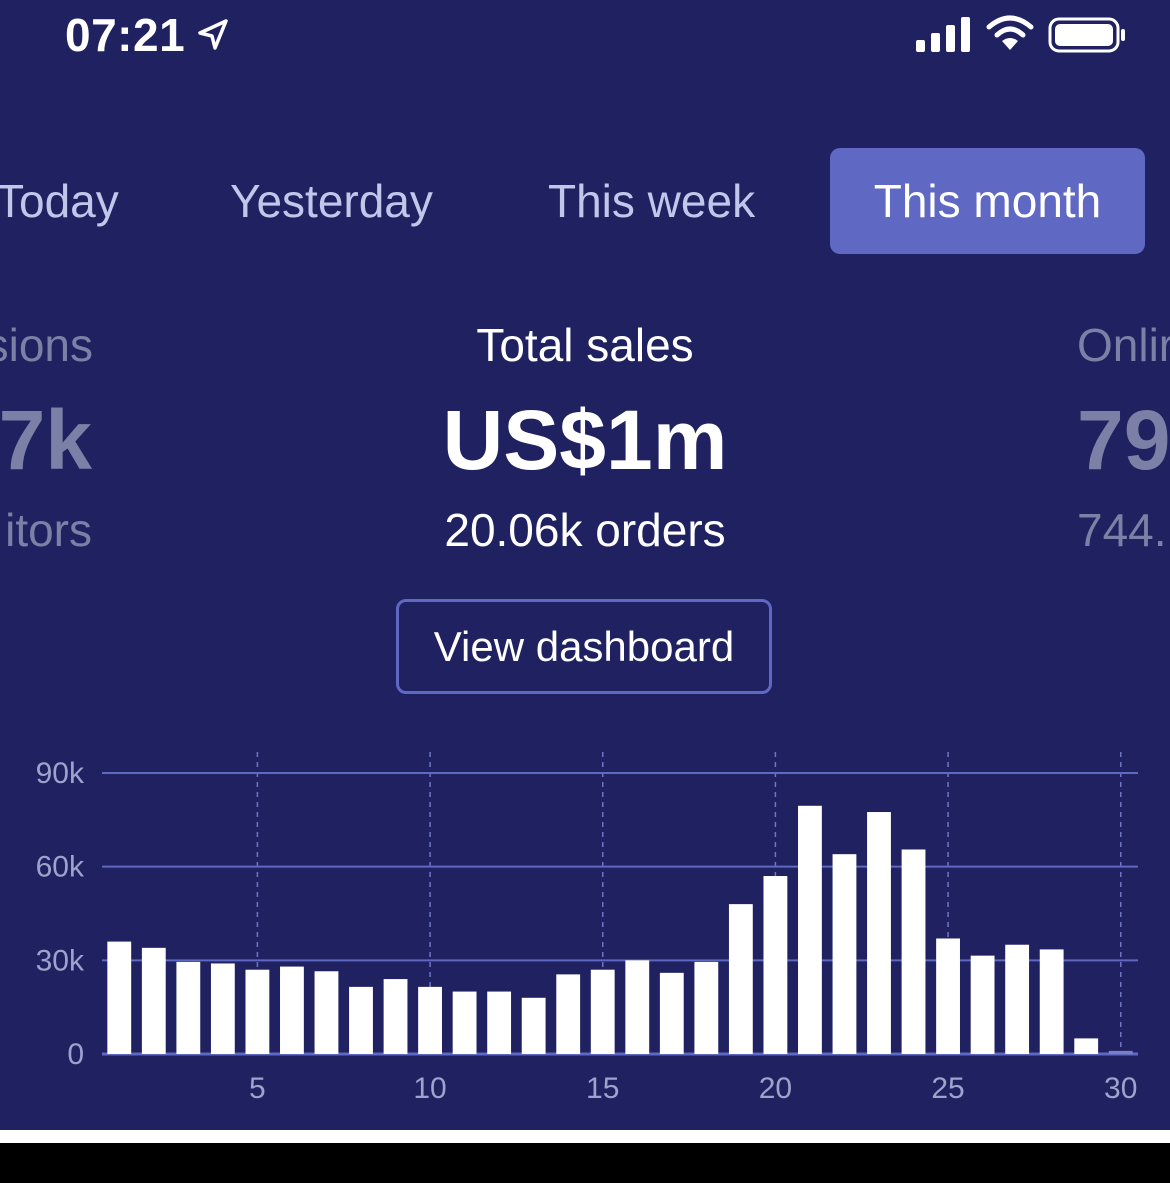 The image size is (1170, 1183). I want to click on stat-value-total-sales: US$1m, so click(585, 440).